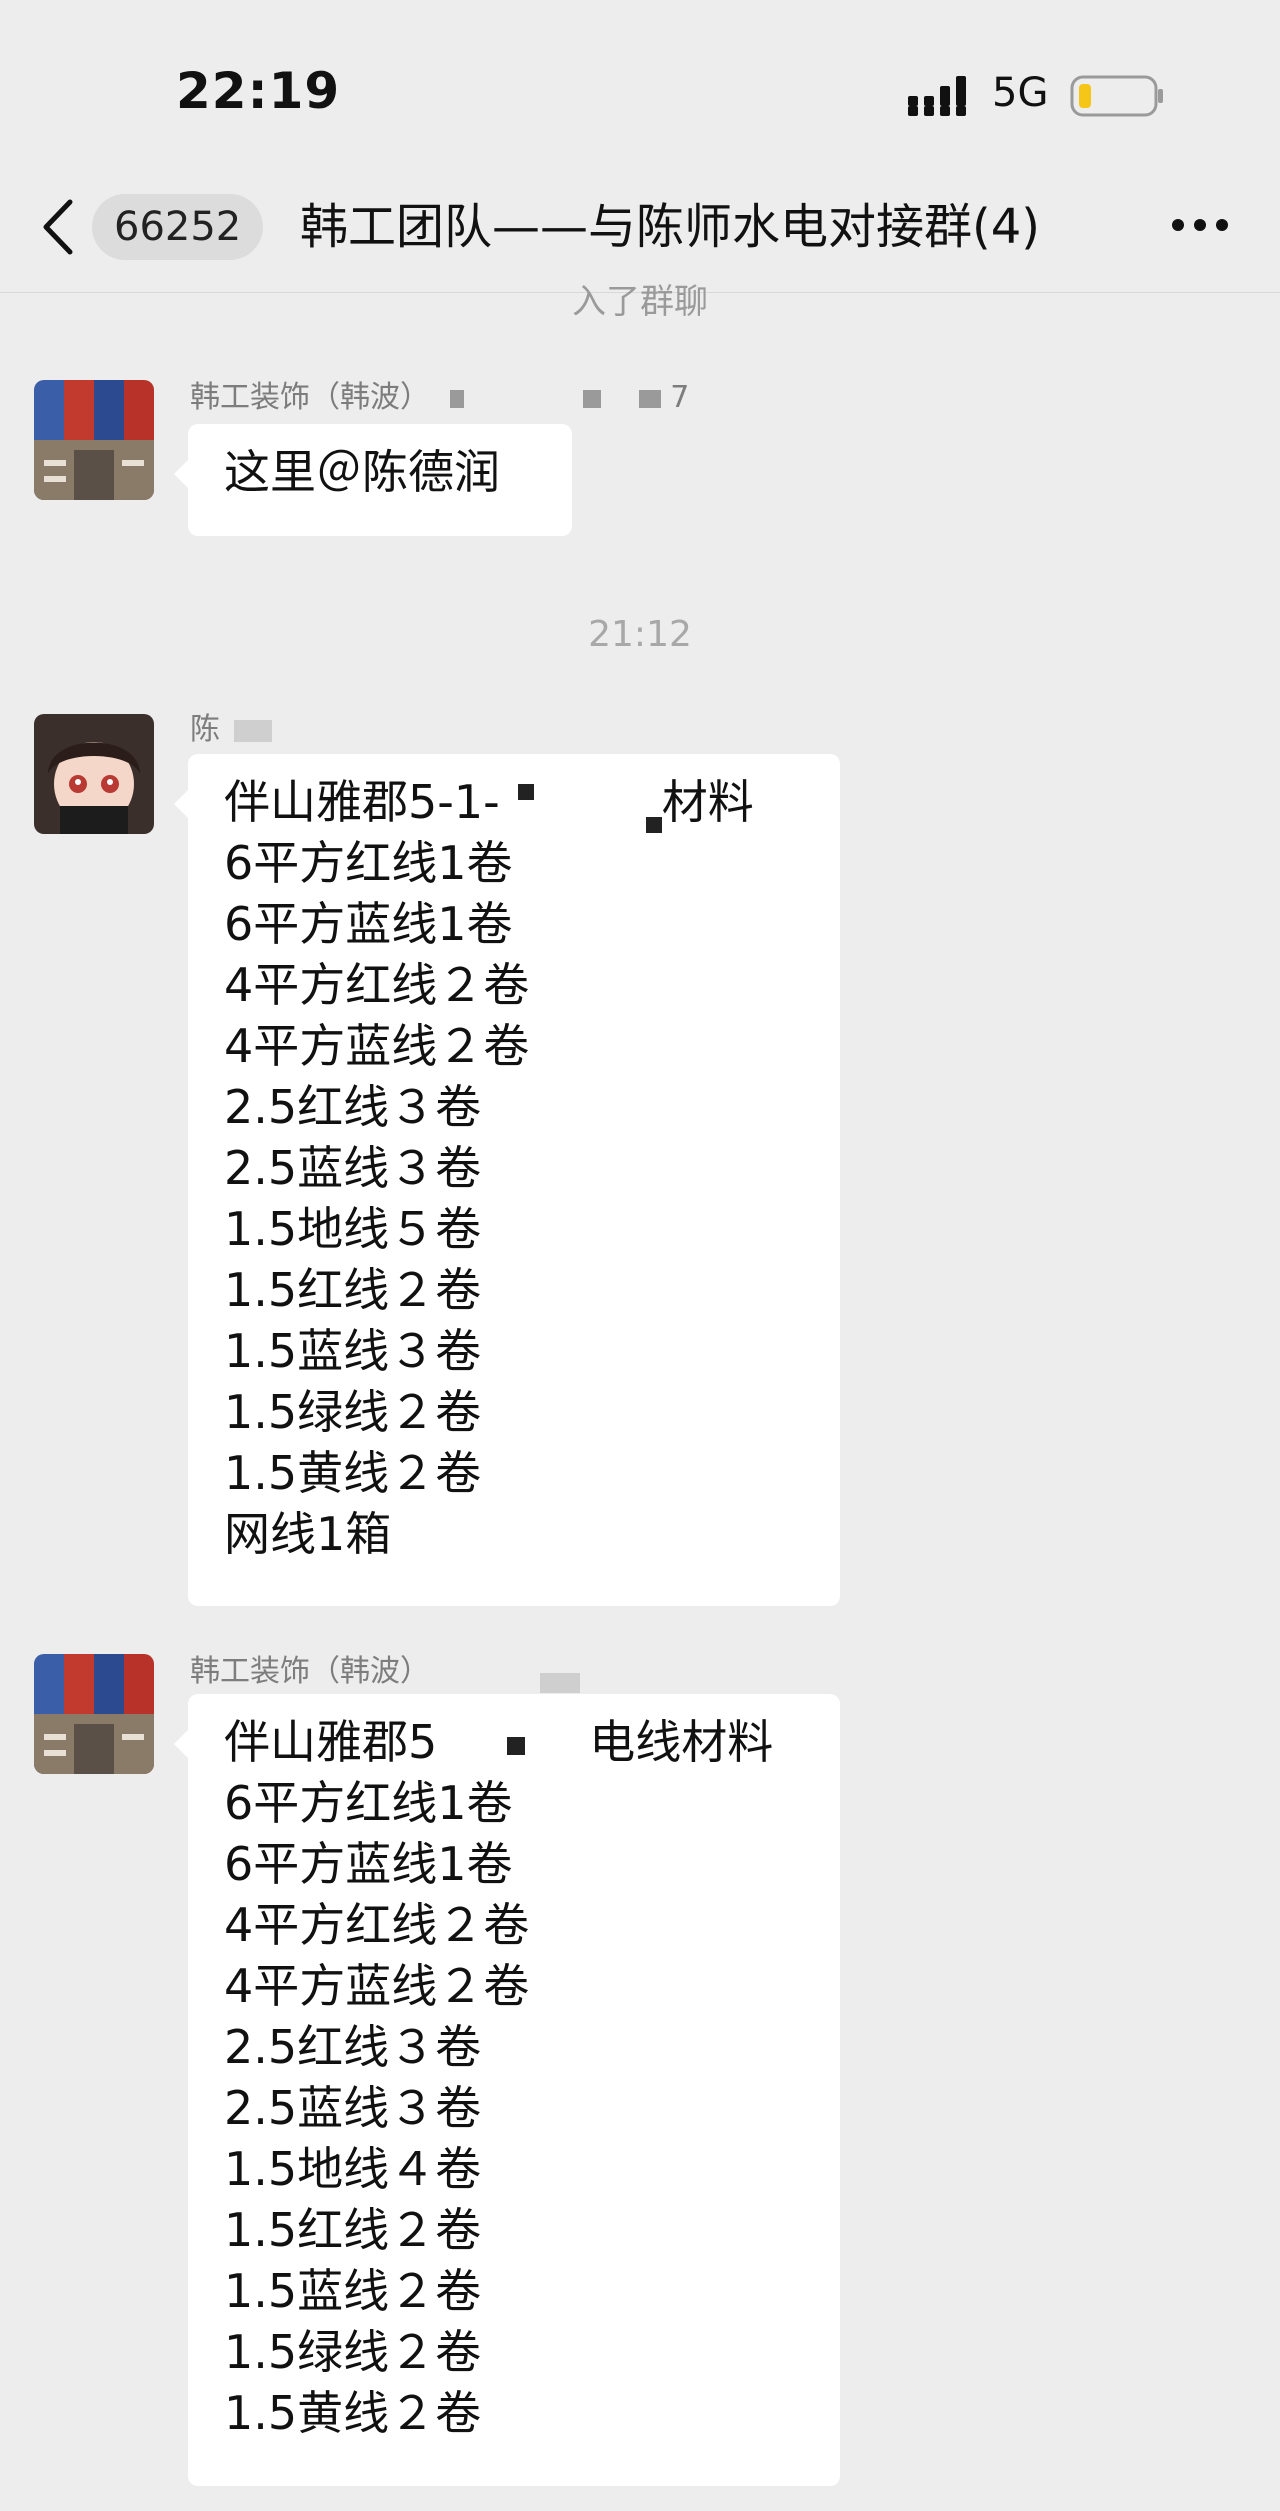 The width and height of the screenshot is (1280, 2511). I want to click on network-label: 5G, so click(1020, 93).